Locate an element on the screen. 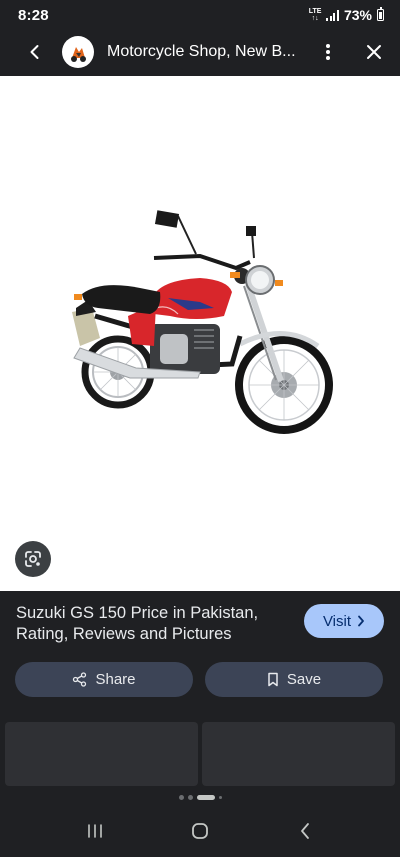  battery-icon is located at coordinates (380, 14).